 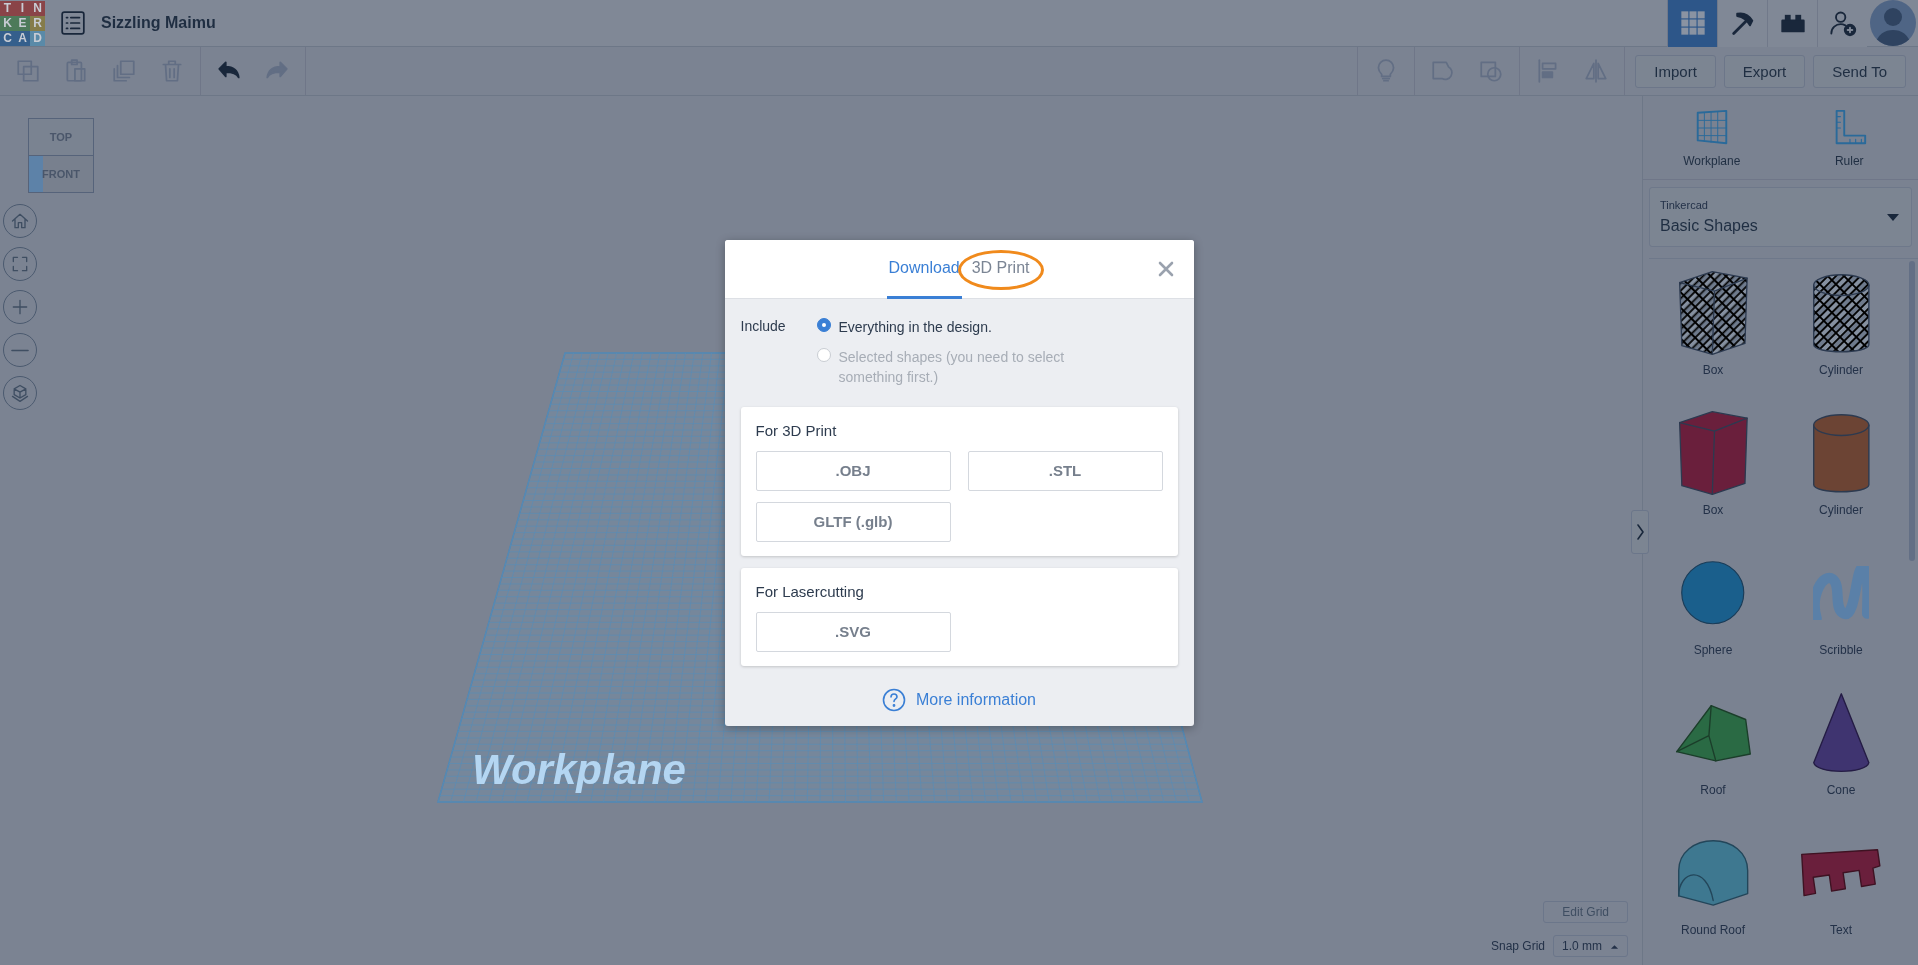 I want to click on user-add-icon, so click(x=1842, y=23).